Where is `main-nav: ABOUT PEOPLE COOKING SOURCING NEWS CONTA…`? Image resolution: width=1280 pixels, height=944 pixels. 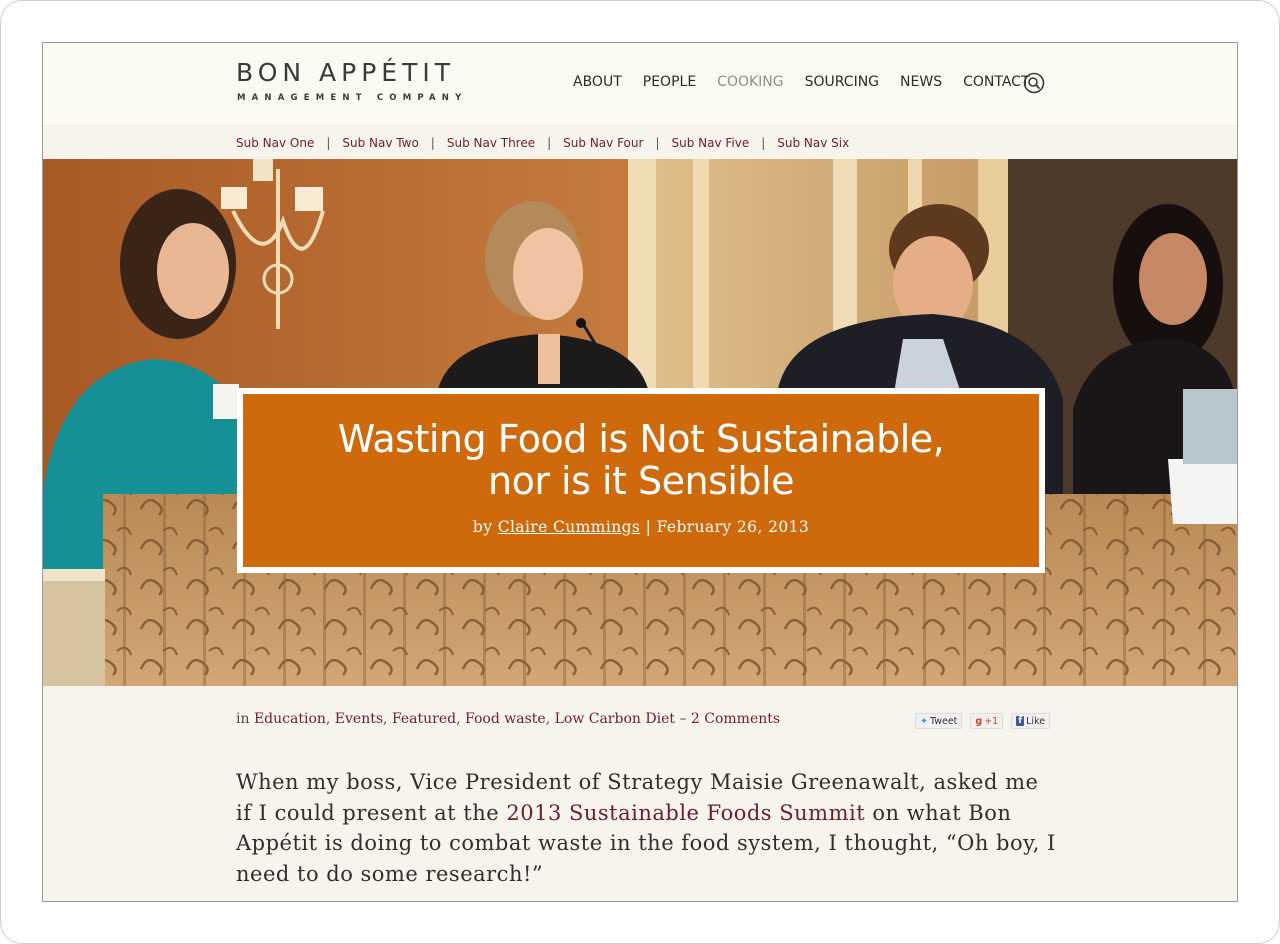
main-nav: ABOUT PEOPLE COOKING SOURCING NEWS CONTA… is located at coordinates (801, 82).